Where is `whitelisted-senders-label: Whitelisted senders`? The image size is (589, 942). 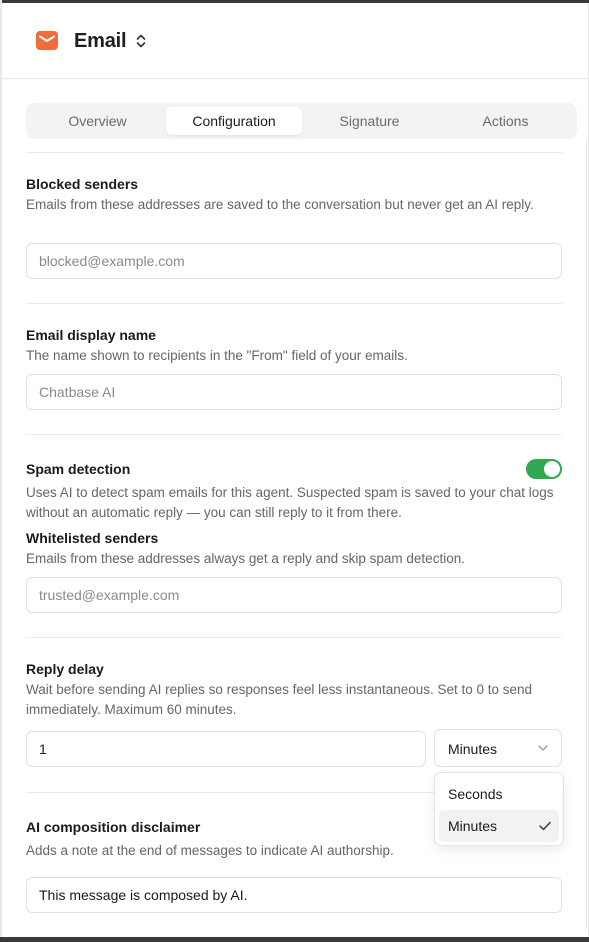
whitelisted-senders-label: Whitelisted senders is located at coordinates (92, 538).